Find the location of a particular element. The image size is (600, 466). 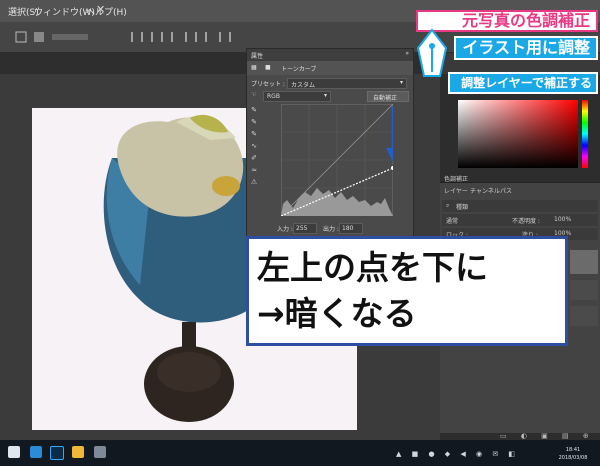

input-field: 255 is located at coordinates (305, 228).